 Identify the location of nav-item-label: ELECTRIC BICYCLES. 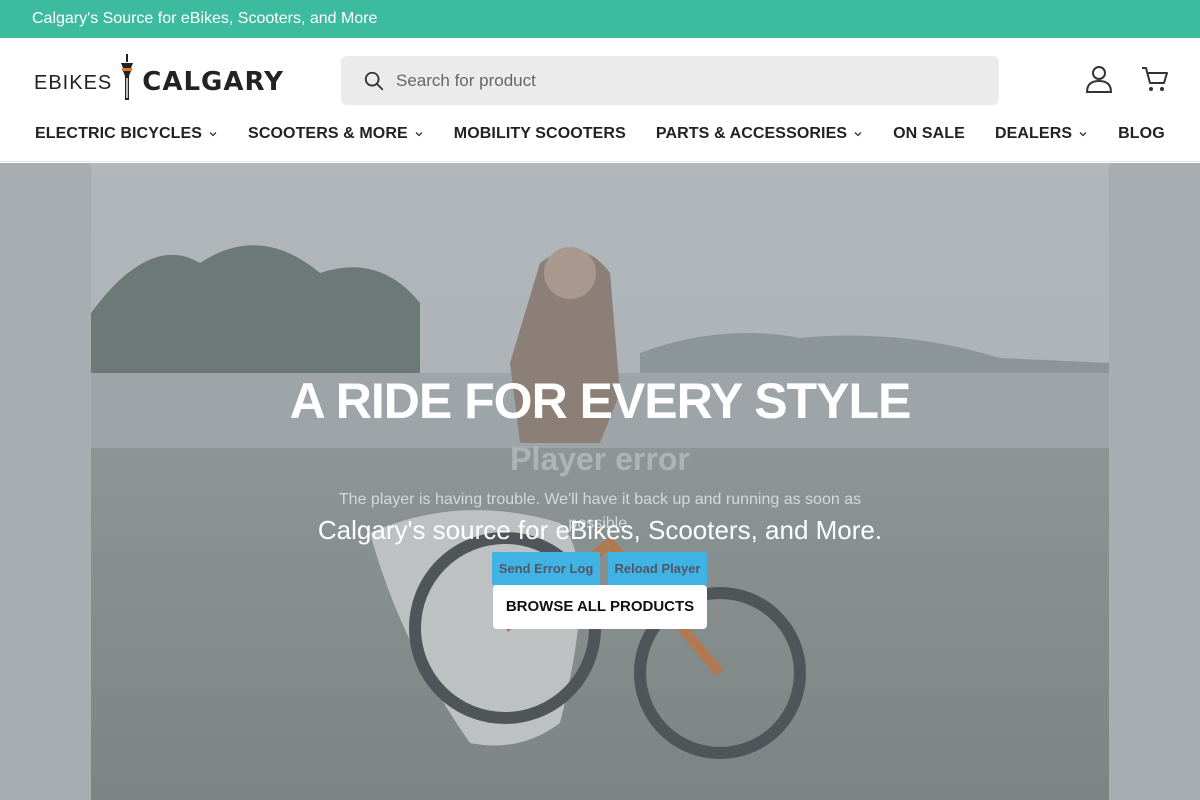
(119, 133).